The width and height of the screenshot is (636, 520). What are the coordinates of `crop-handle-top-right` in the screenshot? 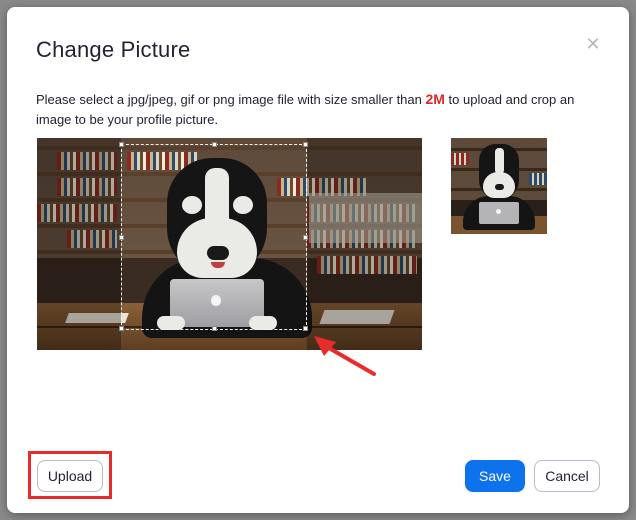 It's located at (305, 144).